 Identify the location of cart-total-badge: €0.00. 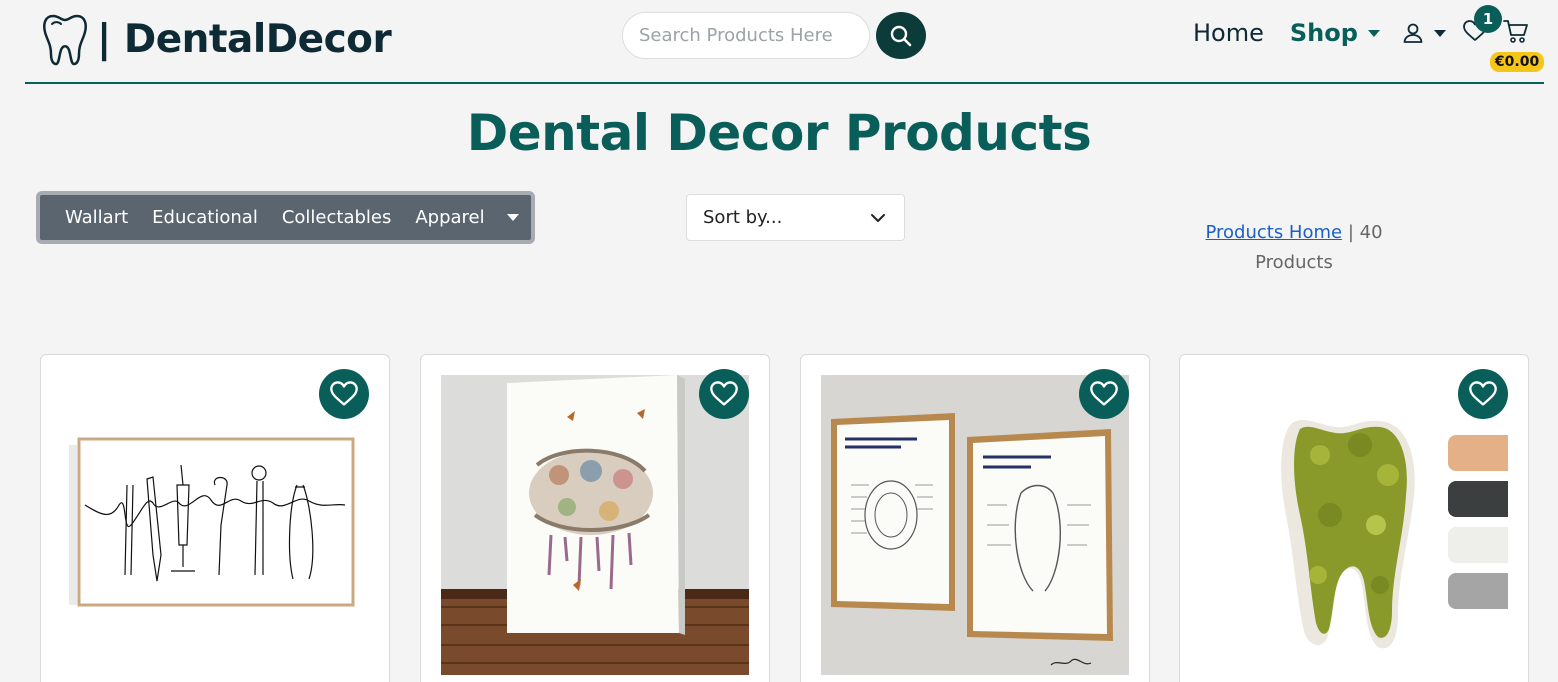
(1517, 62).